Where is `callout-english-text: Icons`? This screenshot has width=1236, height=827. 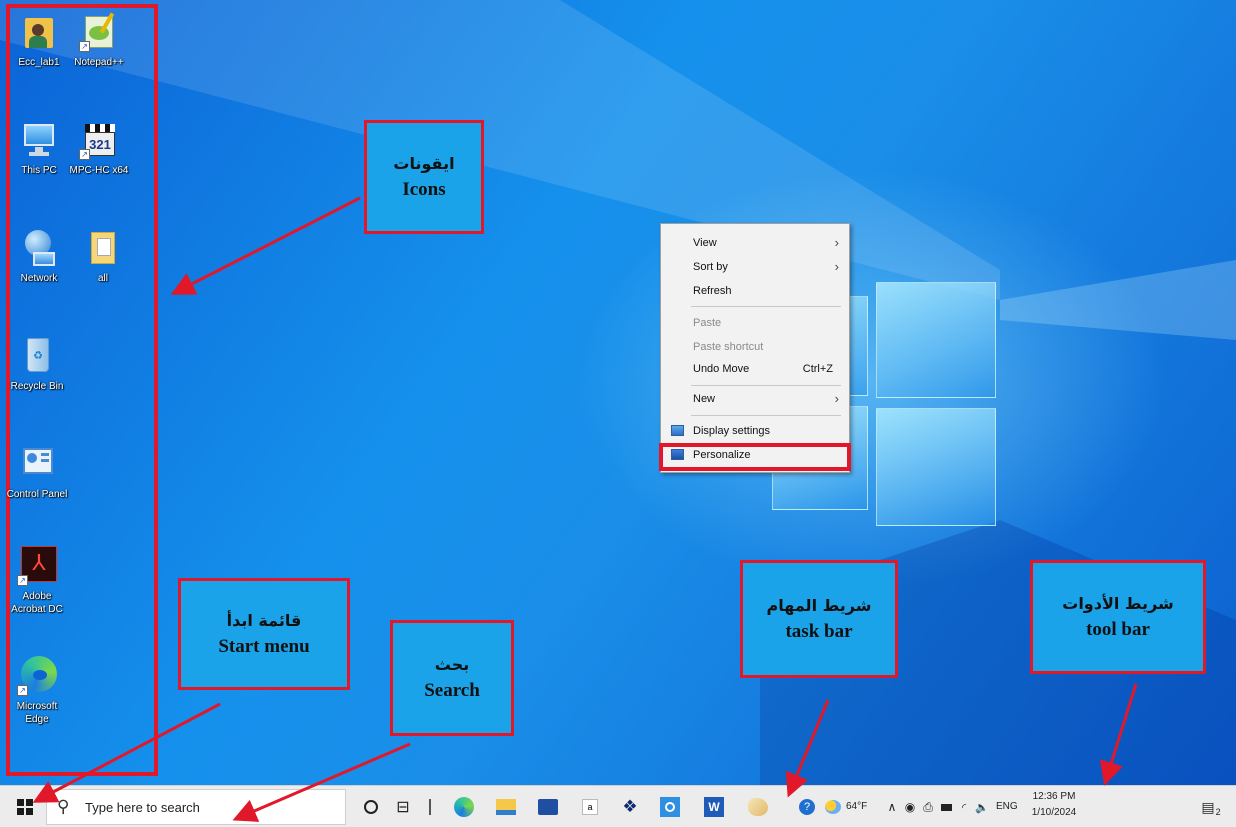
callout-english-text: Icons is located at coordinates (424, 189).